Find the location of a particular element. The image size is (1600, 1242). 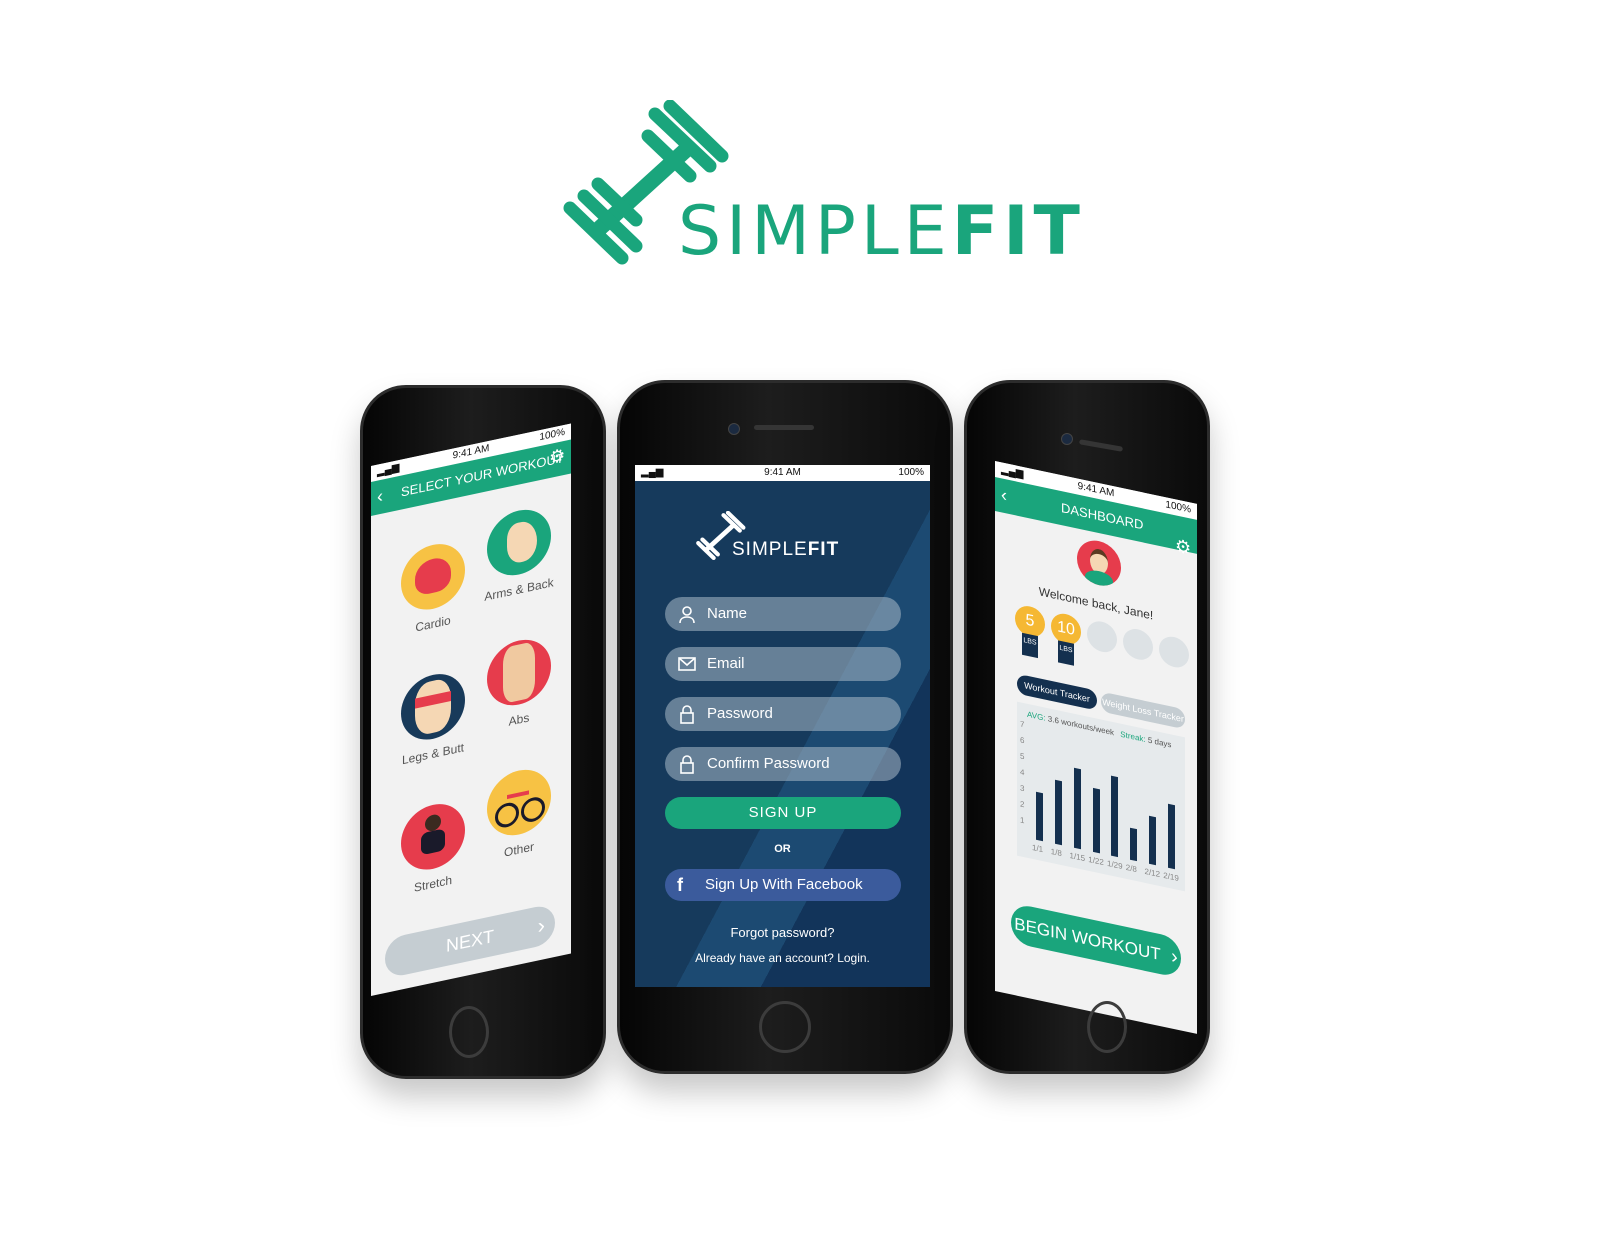

x-tick-label: 2/8 is located at coordinates (1131, 868).